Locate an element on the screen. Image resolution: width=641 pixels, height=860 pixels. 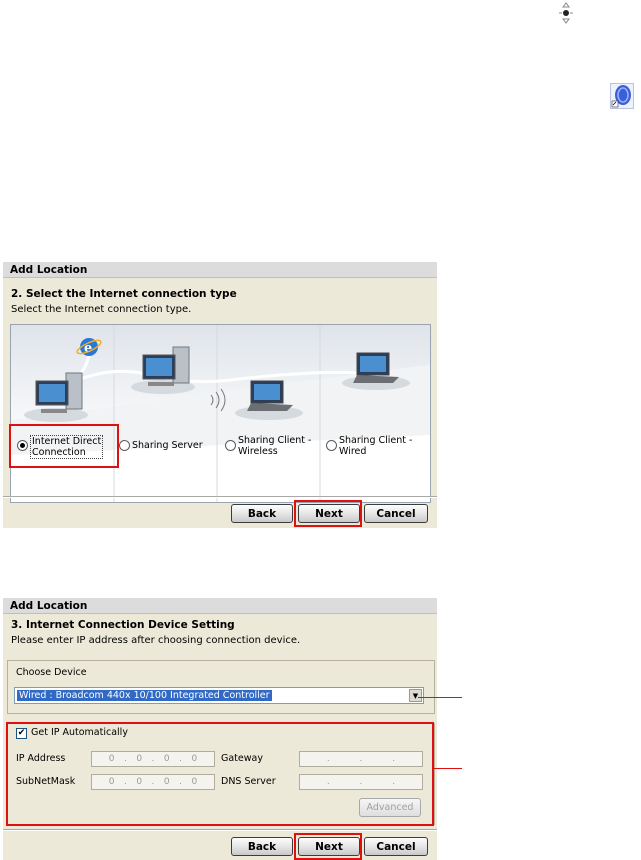
radio-sharing-client-wired is located at coordinates (331, 445).